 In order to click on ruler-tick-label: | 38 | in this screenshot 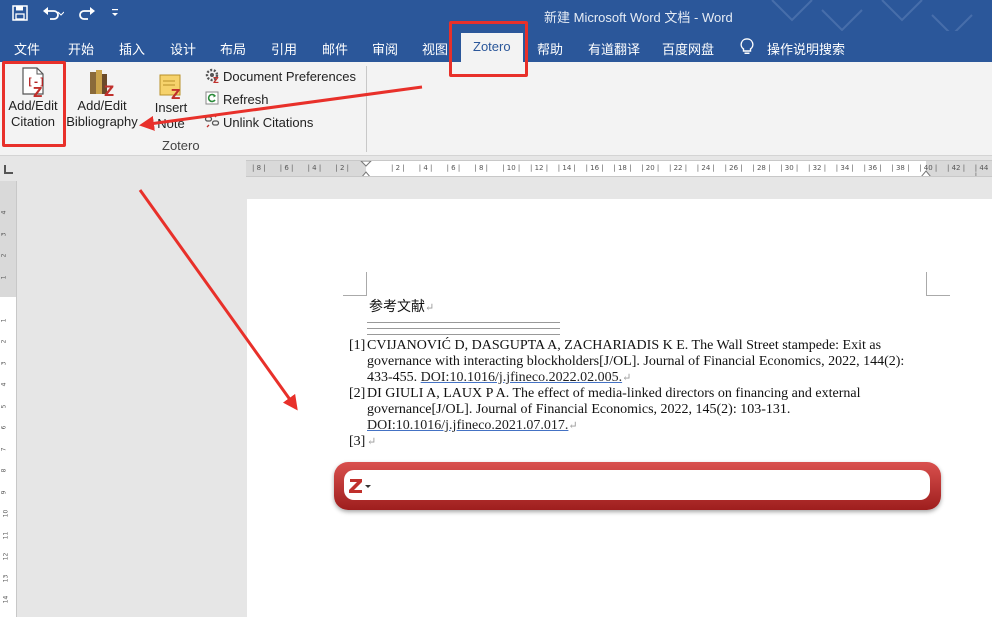, I will do `click(900, 168)`.